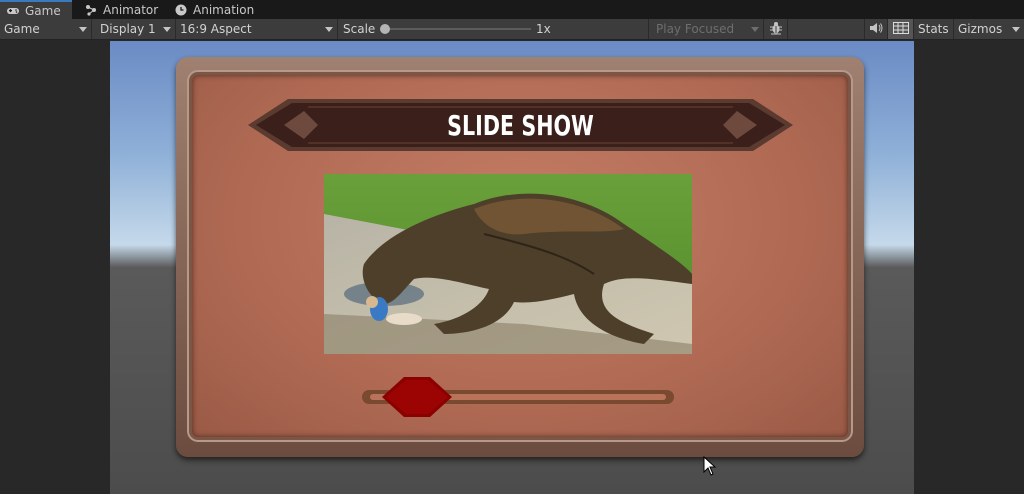  I want to click on letterbox-right, so click(969, 267).